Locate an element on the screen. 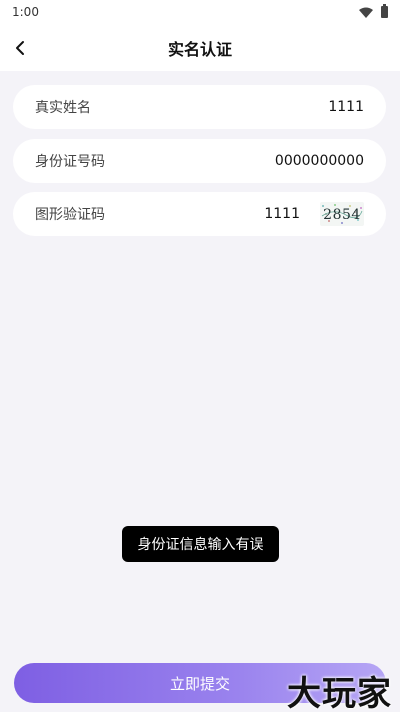  name-label: 真实姓名 is located at coordinates (63, 108).